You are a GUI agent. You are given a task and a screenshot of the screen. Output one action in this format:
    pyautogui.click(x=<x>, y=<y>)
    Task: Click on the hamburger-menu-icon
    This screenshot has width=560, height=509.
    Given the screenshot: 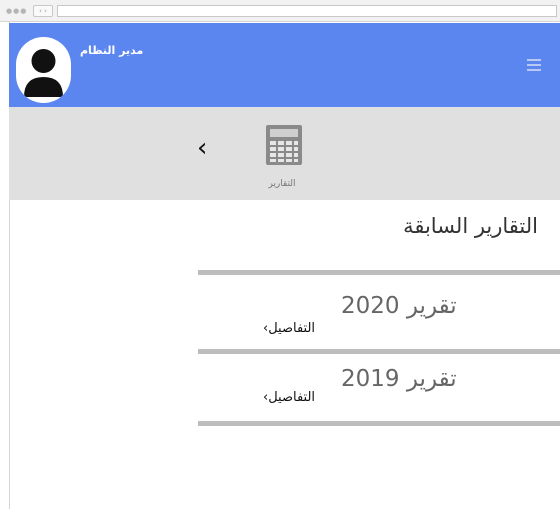 What is the action you would take?
    pyautogui.click(x=534, y=66)
    